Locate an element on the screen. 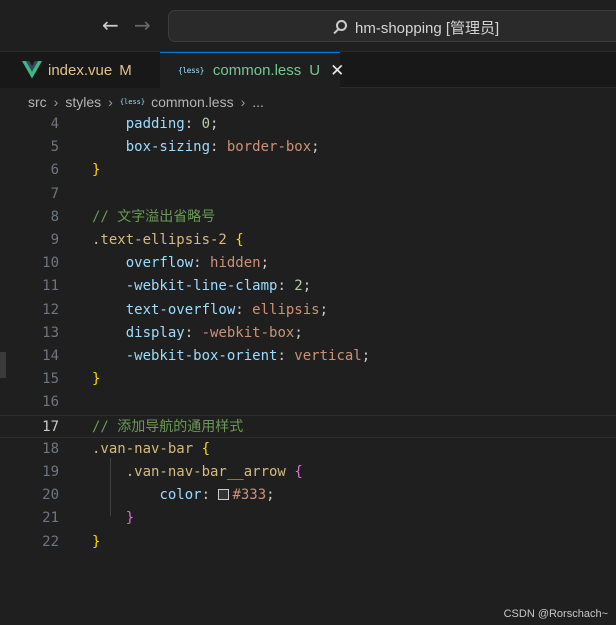 The height and width of the screenshot is (625, 616). code-text: overflow: hidden; is located at coordinates (197, 263).